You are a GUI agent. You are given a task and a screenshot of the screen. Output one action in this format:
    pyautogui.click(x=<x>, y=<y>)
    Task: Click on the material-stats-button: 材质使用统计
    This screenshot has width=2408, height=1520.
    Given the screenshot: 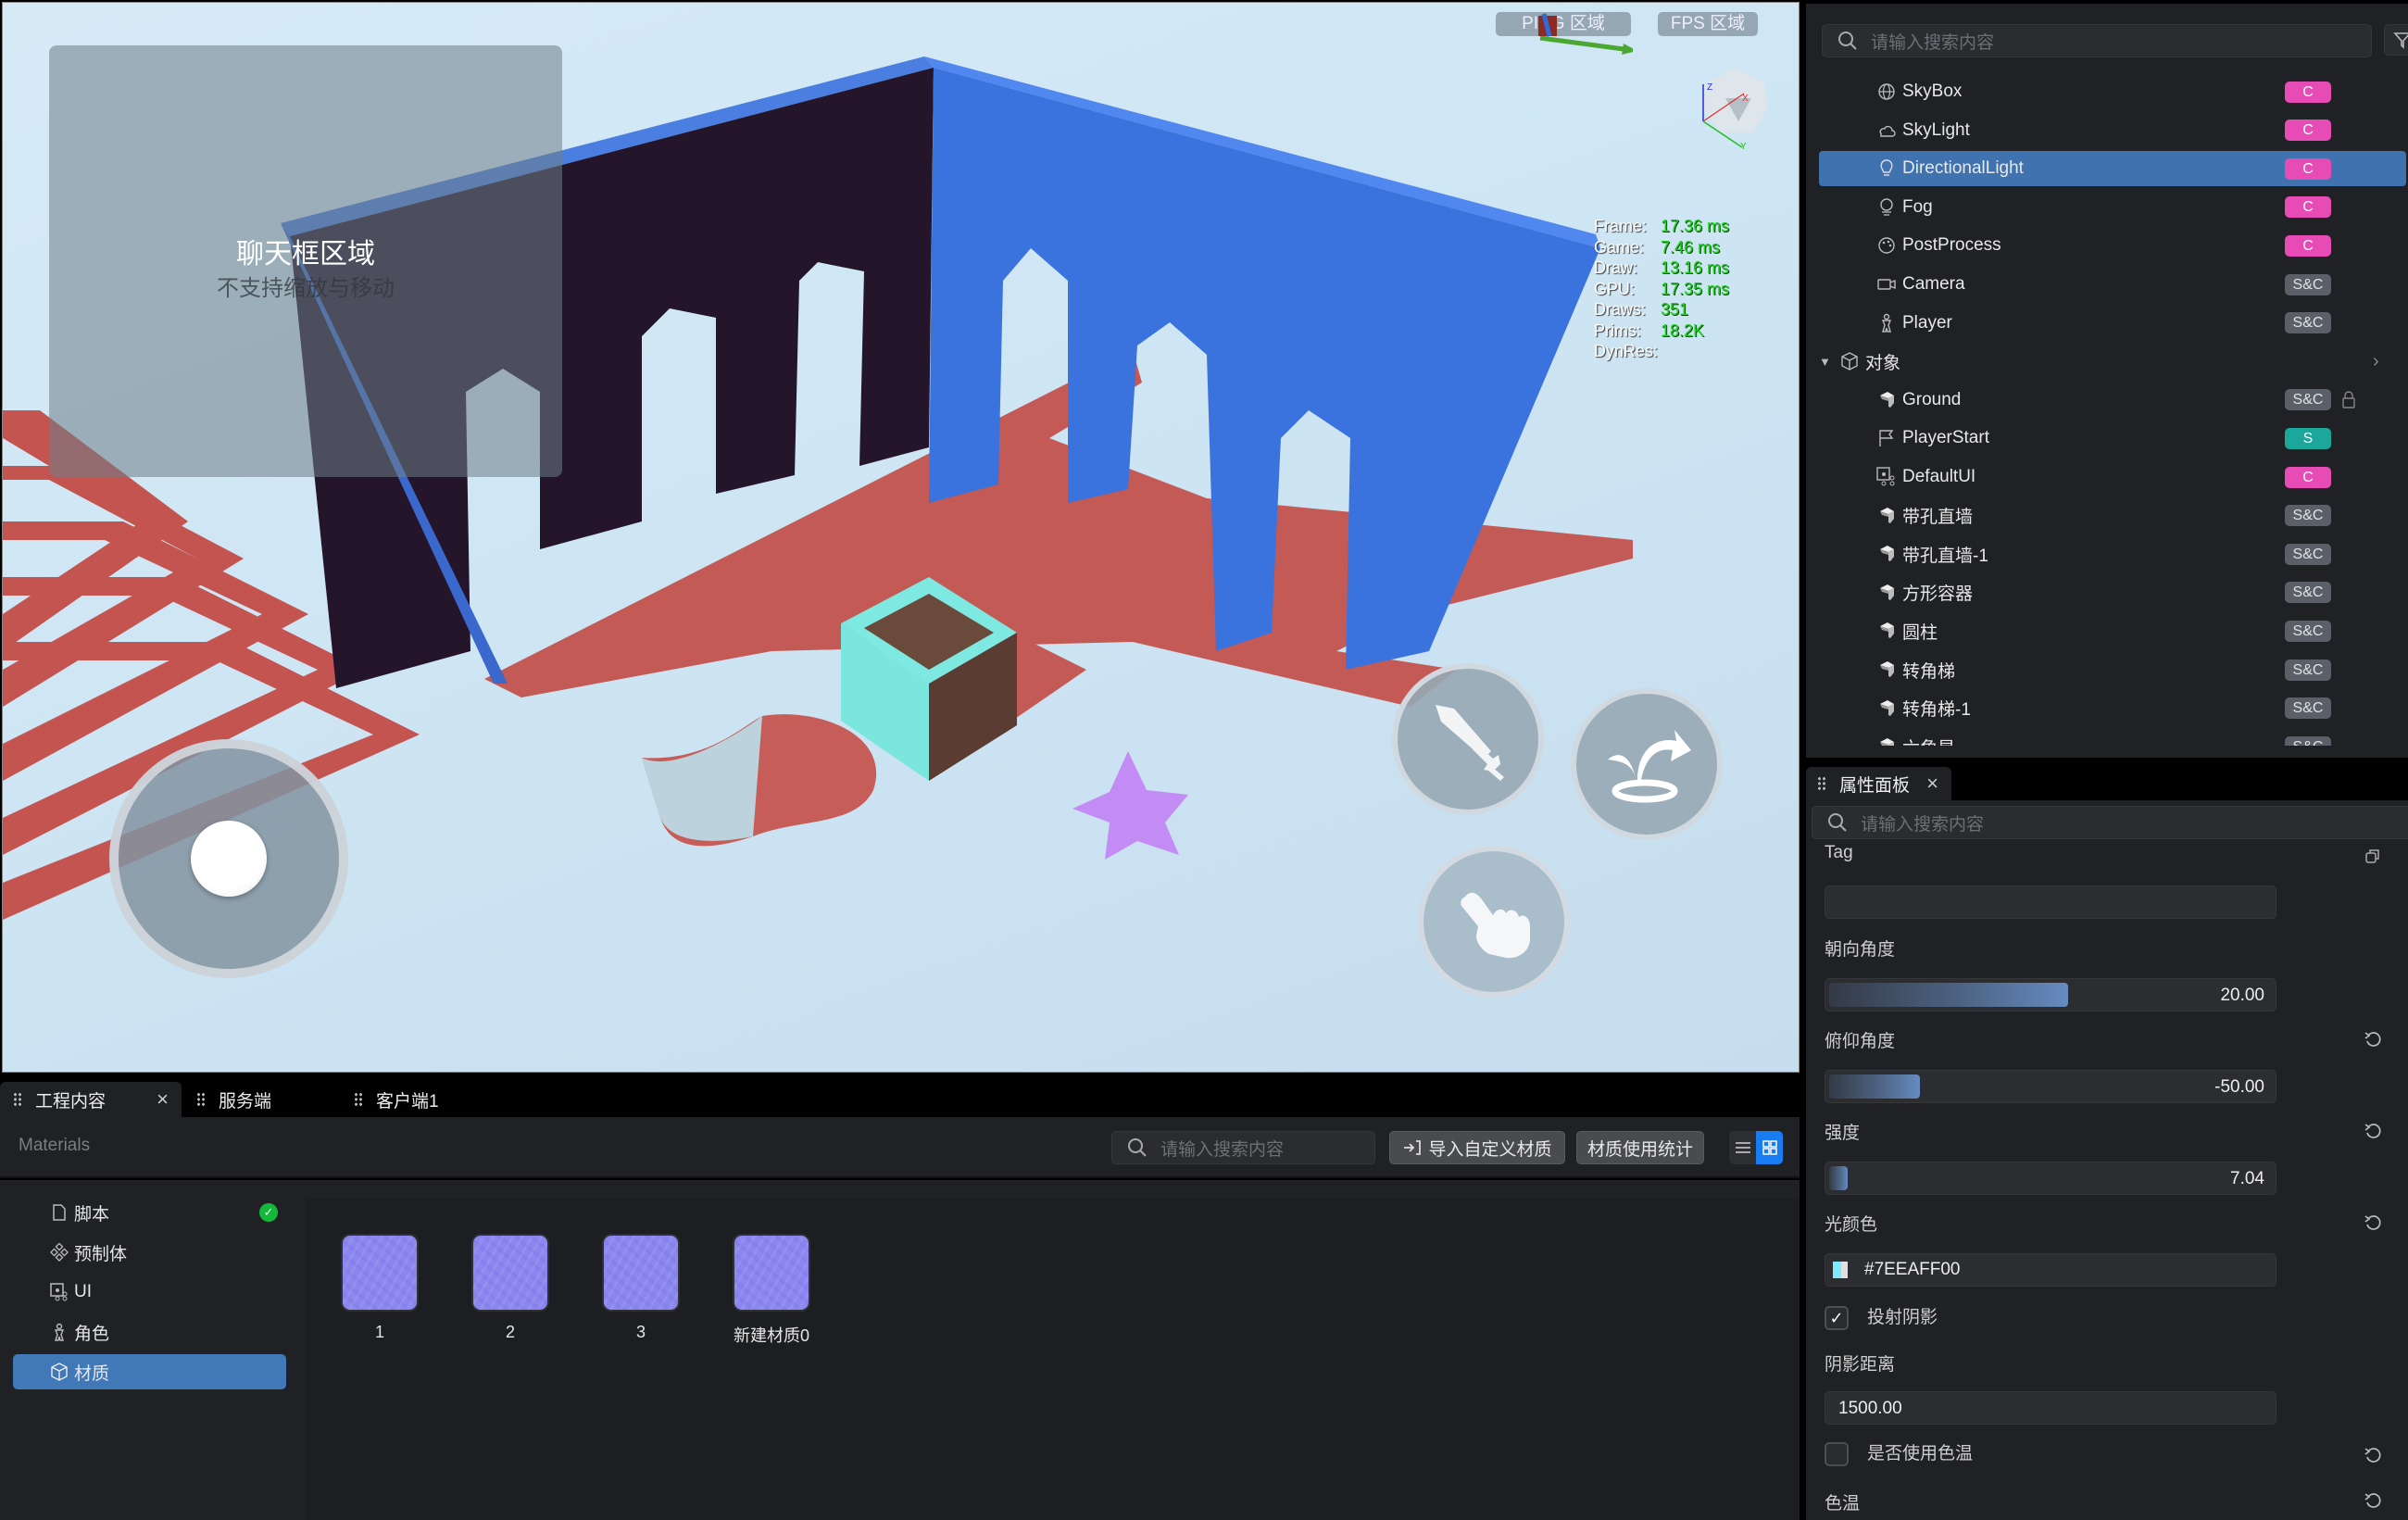 What is the action you would take?
    pyautogui.click(x=1640, y=1147)
    